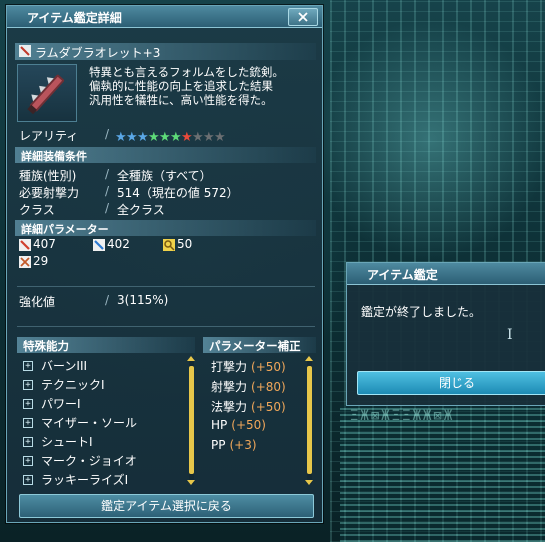 This screenshot has width=545, height=542. Describe the element at coordinates (73, 385) in the screenshot. I see `ability-label: テクニックI` at that location.